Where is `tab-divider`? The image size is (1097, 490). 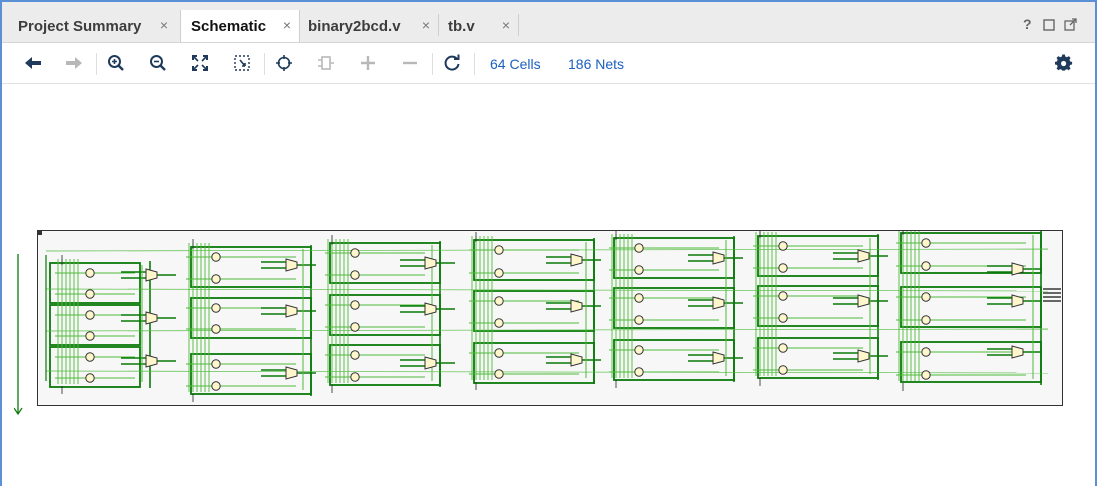
tab-divider is located at coordinates (518, 25).